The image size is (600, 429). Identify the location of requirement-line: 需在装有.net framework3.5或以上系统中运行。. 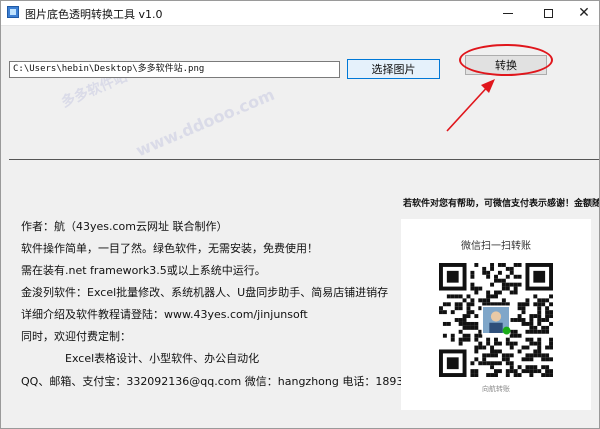
(143, 270).